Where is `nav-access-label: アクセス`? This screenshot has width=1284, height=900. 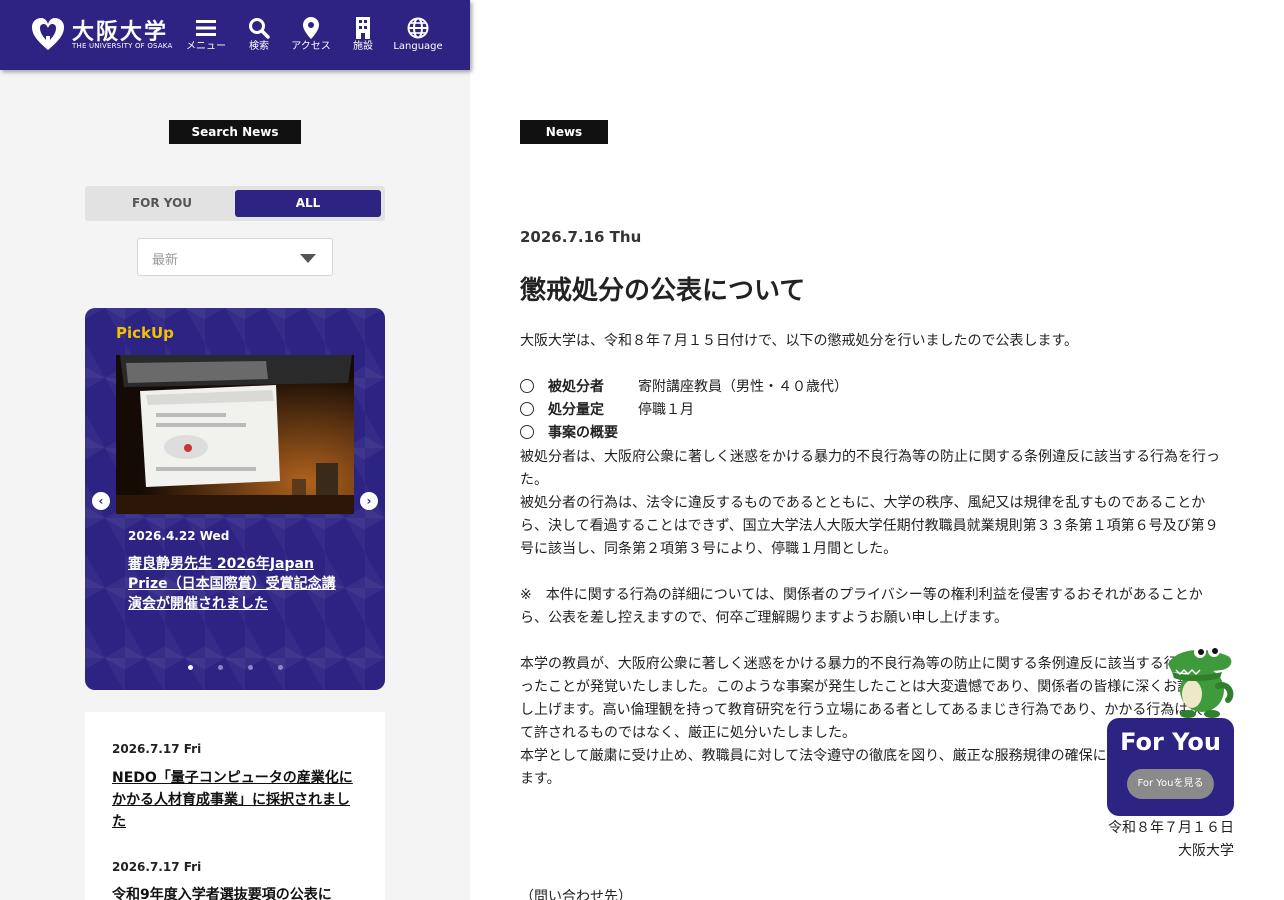 nav-access-label: アクセス is located at coordinates (311, 46).